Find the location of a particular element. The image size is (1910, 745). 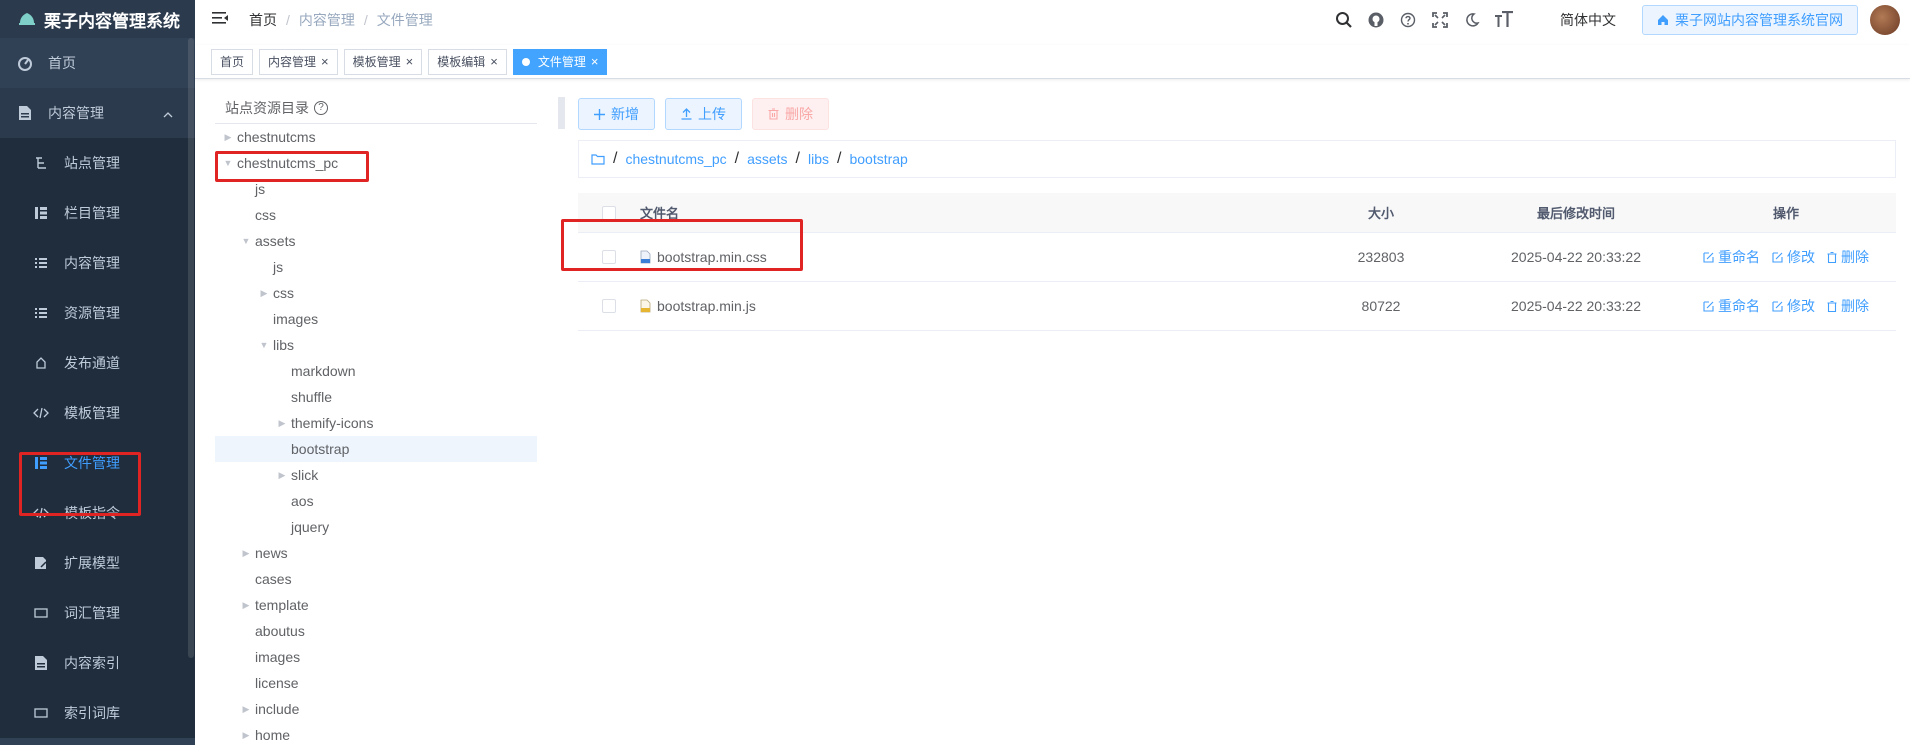

sidebar-item-model: 扩展模型 is located at coordinates (97, 563).